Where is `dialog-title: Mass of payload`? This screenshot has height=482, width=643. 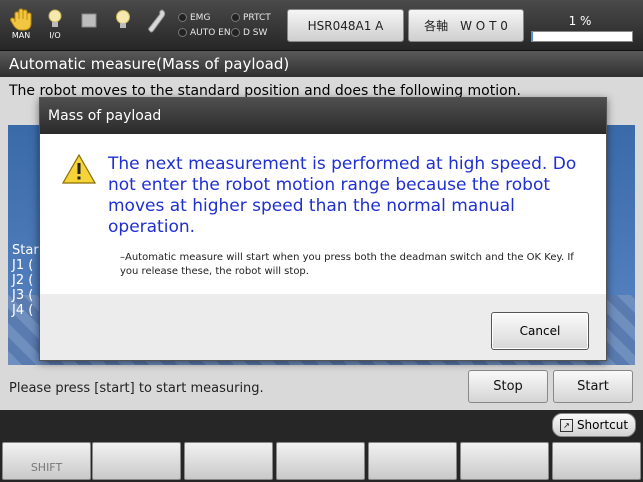 dialog-title: Mass of payload is located at coordinates (323, 116).